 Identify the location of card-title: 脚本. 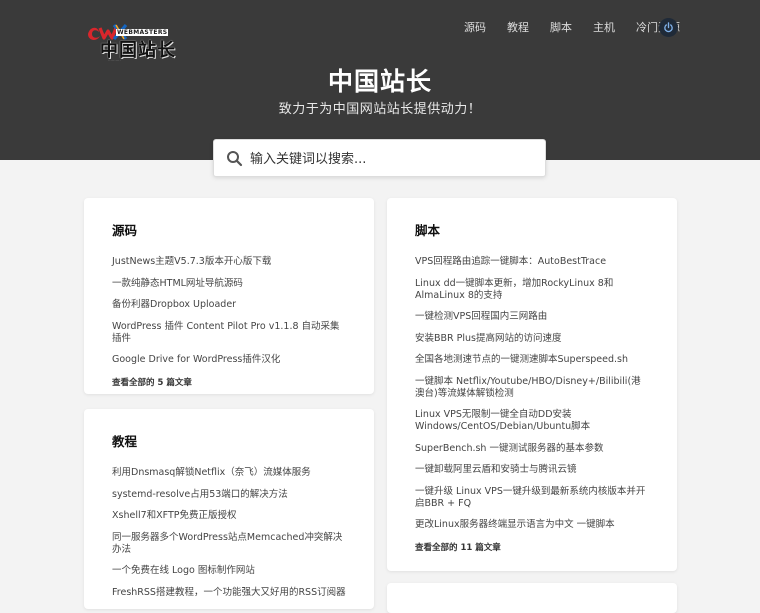
(428, 230).